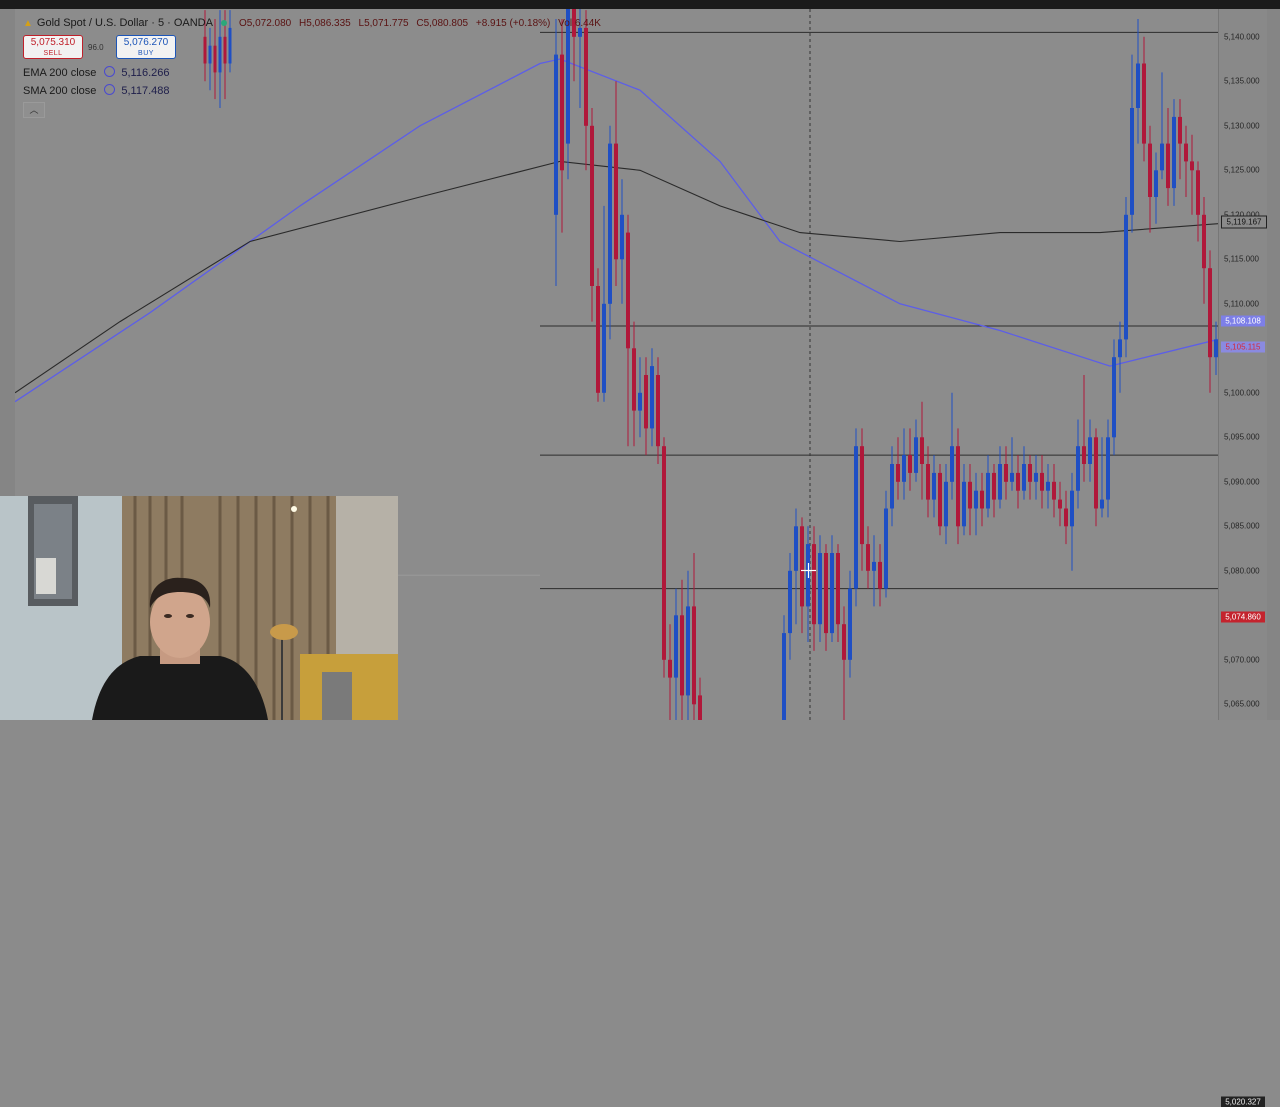  What do you see at coordinates (265, 23) in the screenshot?
I see `open-value: O5,072.080` at bounding box center [265, 23].